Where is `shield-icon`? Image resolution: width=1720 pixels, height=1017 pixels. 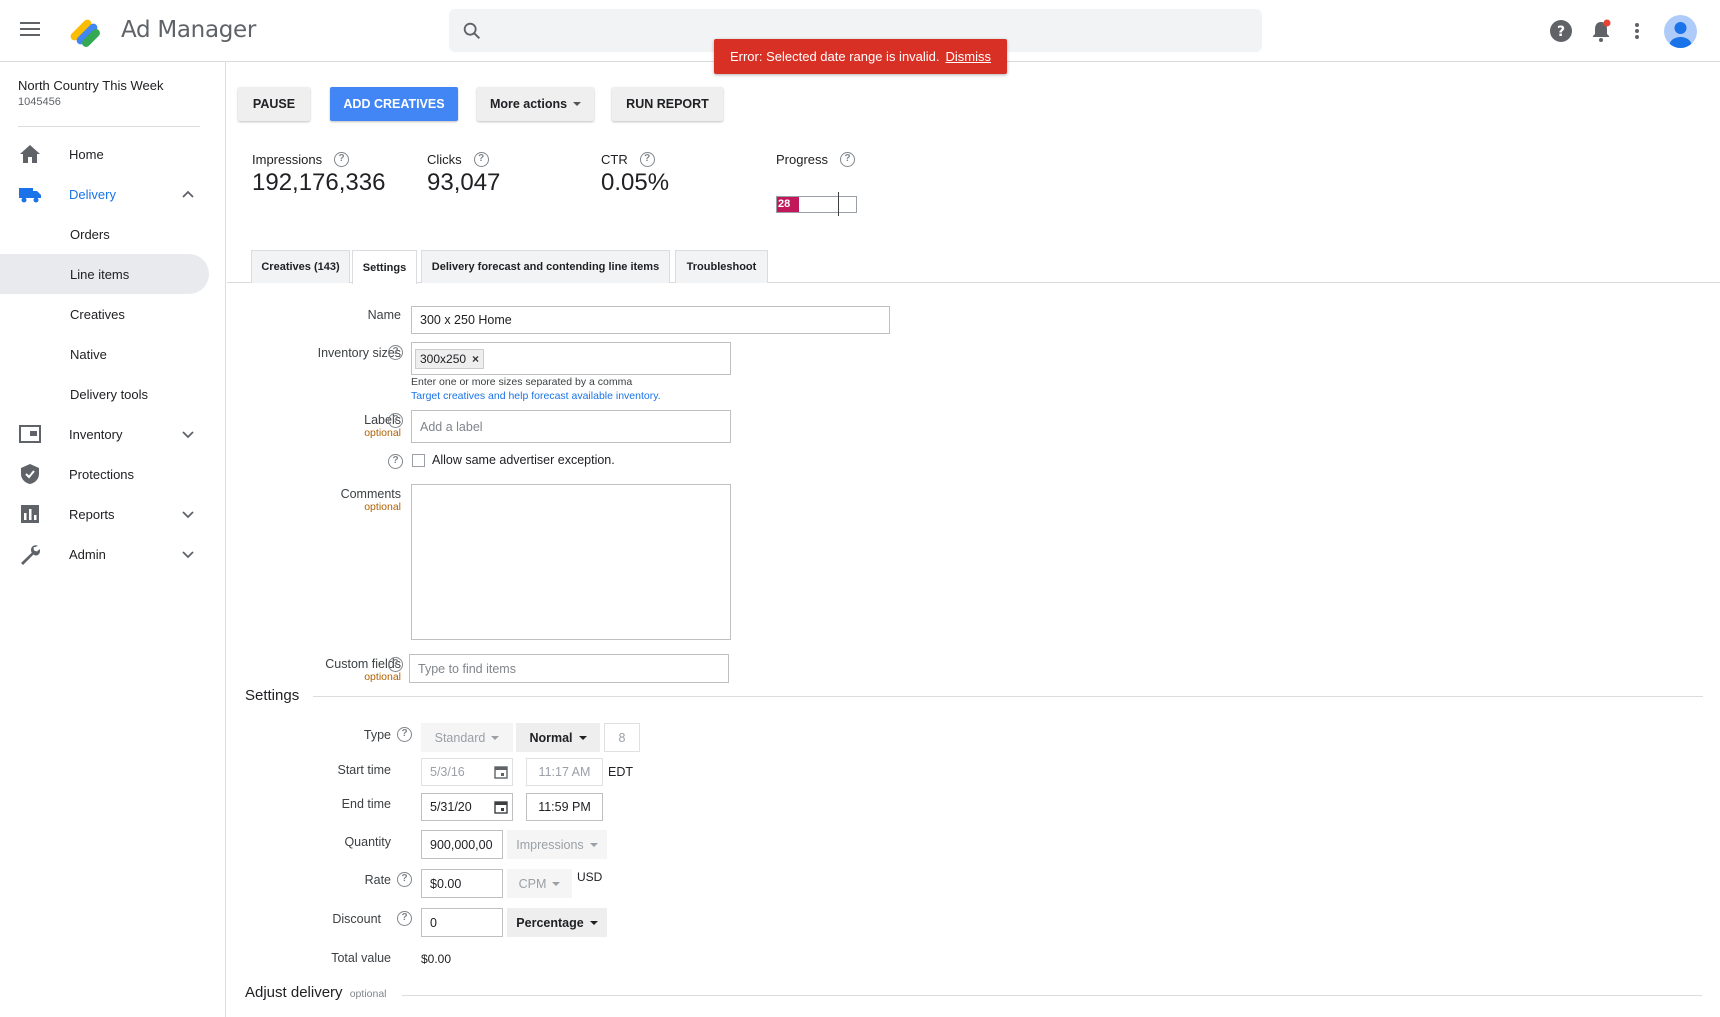 shield-icon is located at coordinates (30, 474).